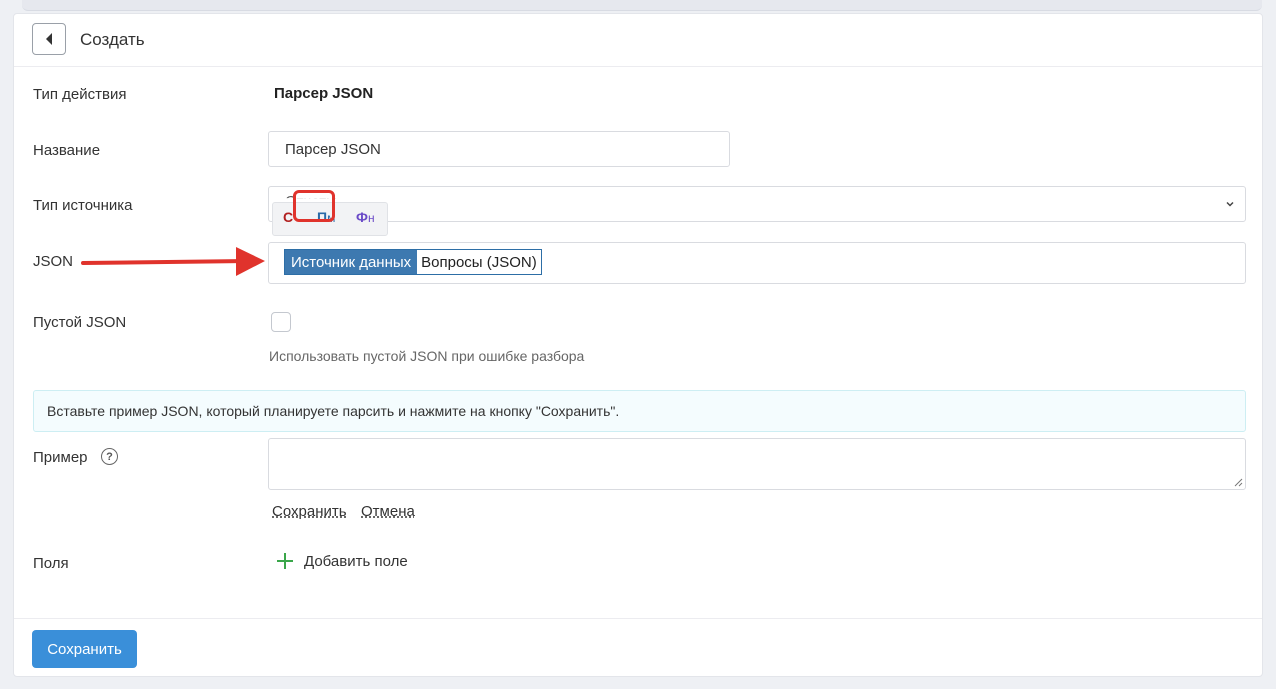 The image size is (1276, 689). I want to click on page-title: Создать, so click(112, 39).